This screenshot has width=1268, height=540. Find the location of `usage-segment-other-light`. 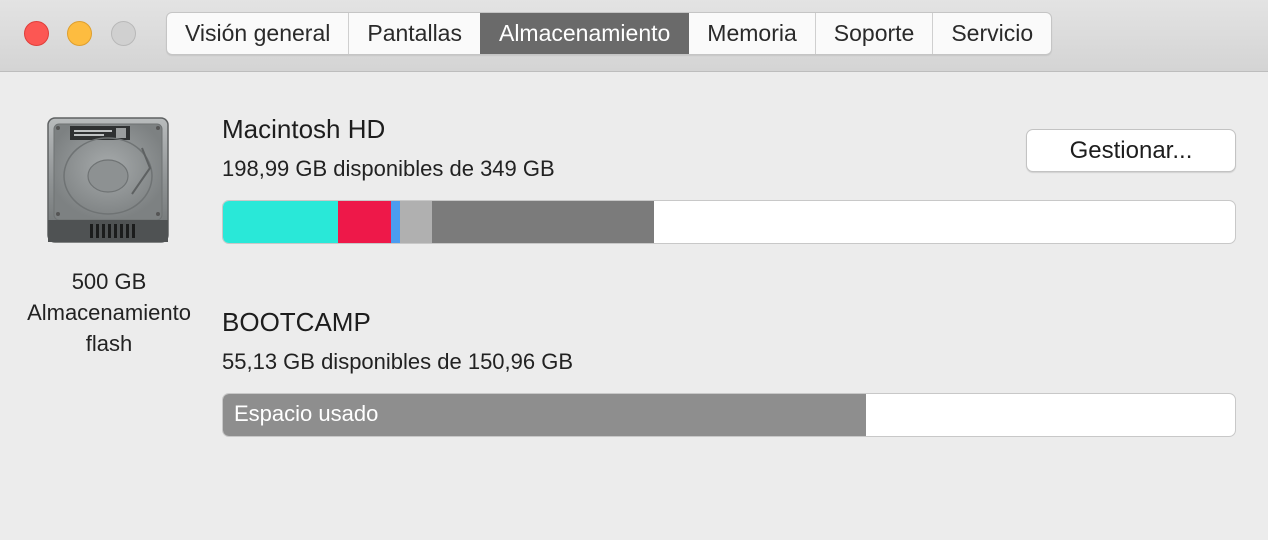

usage-segment-other-light is located at coordinates (416, 222).